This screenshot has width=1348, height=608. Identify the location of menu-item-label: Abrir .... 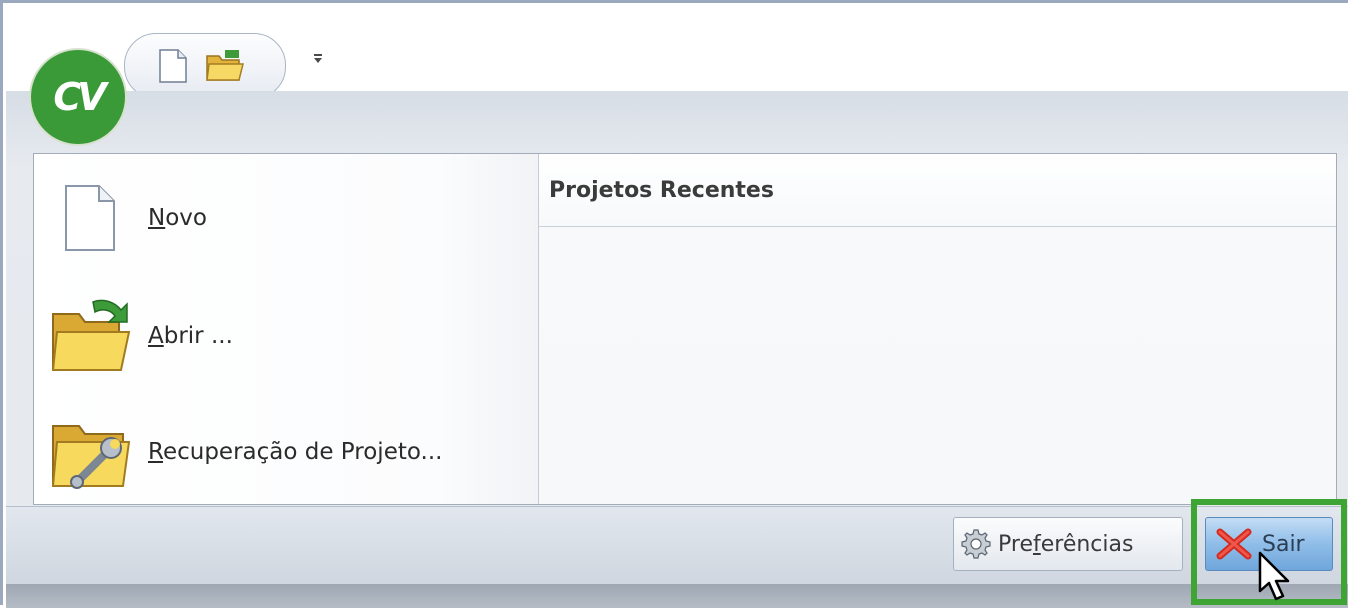
(190, 336).